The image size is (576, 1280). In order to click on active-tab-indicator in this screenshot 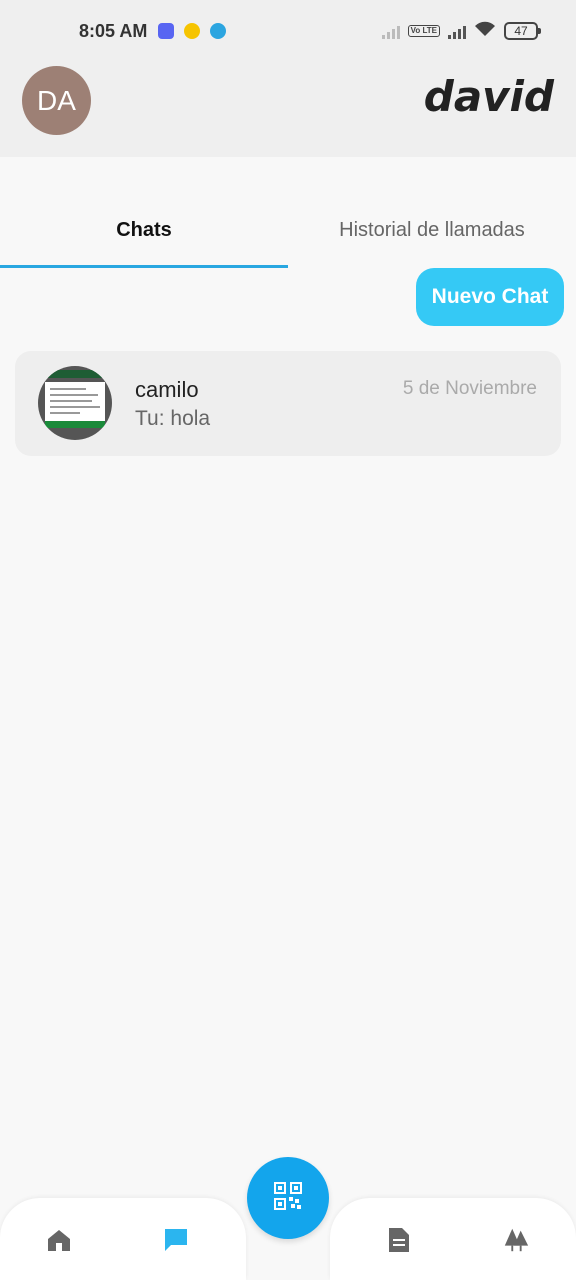, I will do `click(144, 266)`.